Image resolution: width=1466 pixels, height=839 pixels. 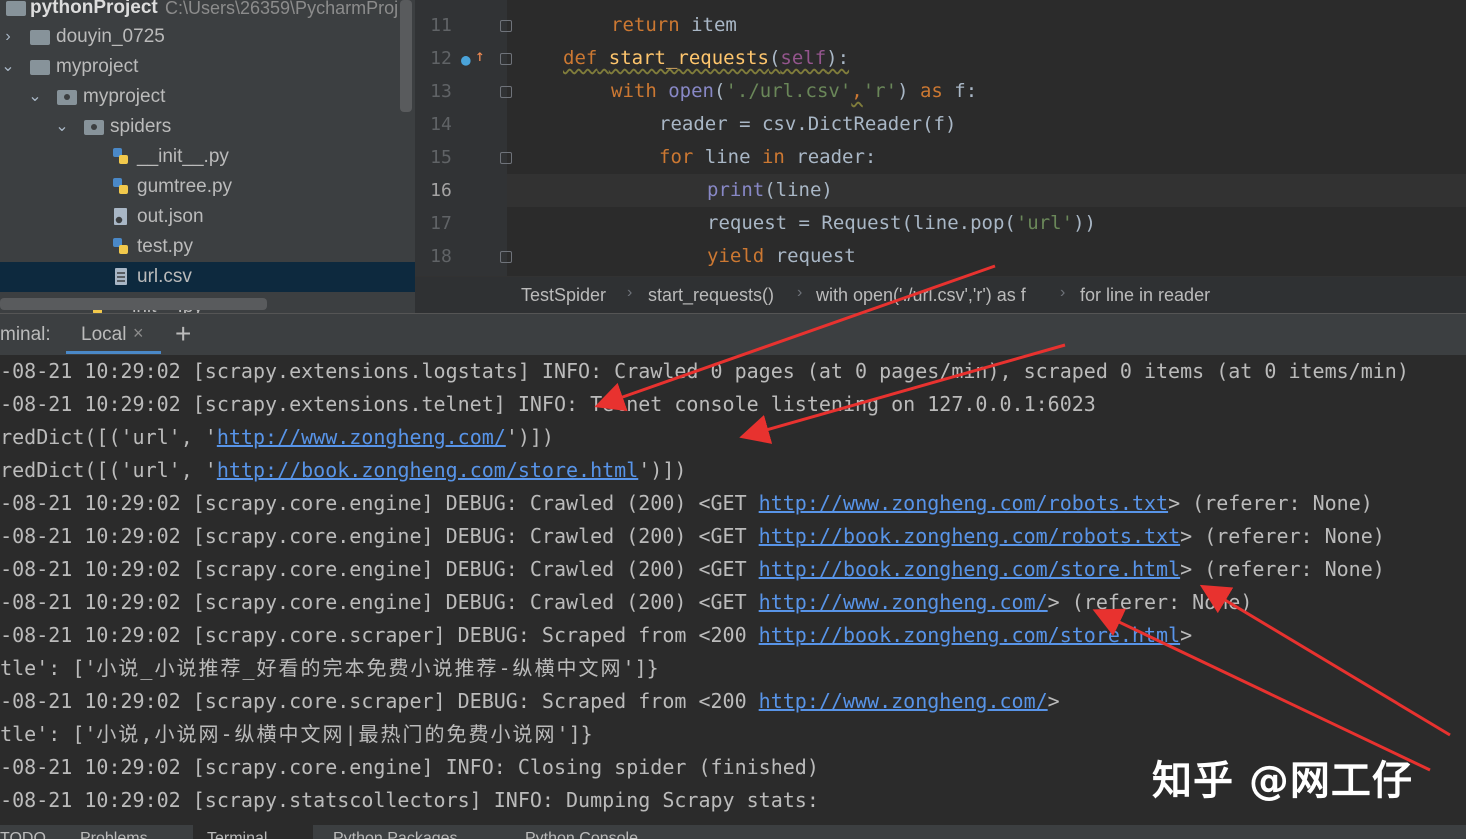 What do you see at coordinates (138, 333) in the screenshot?
I see `close-icon: ×` at bounding box center [138, 333].